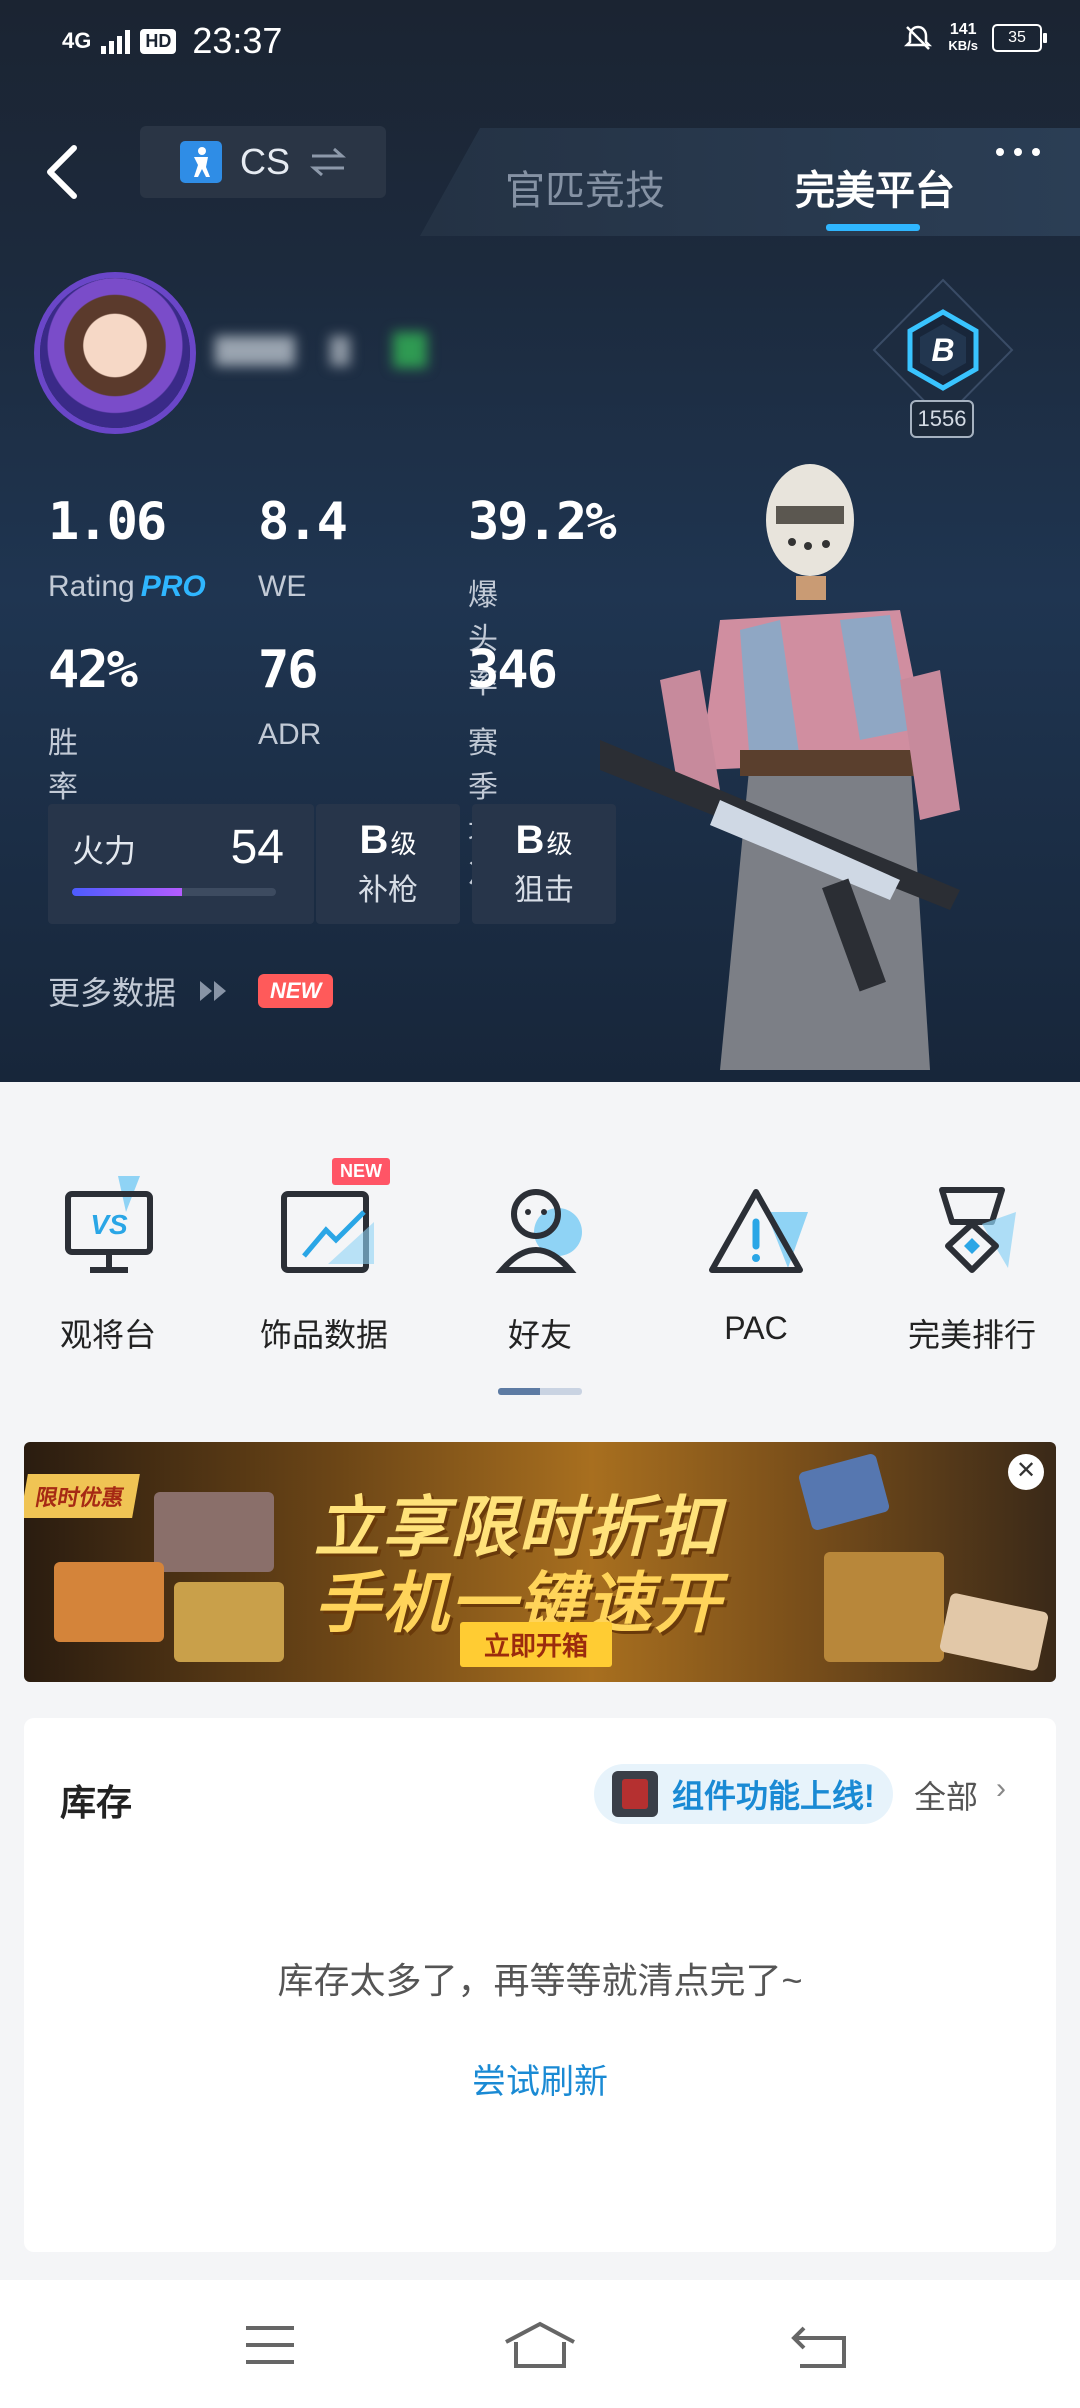 The height and width of the screenshot is (2408, 1080). I want to click on page-indicator, so click(540, 1391).